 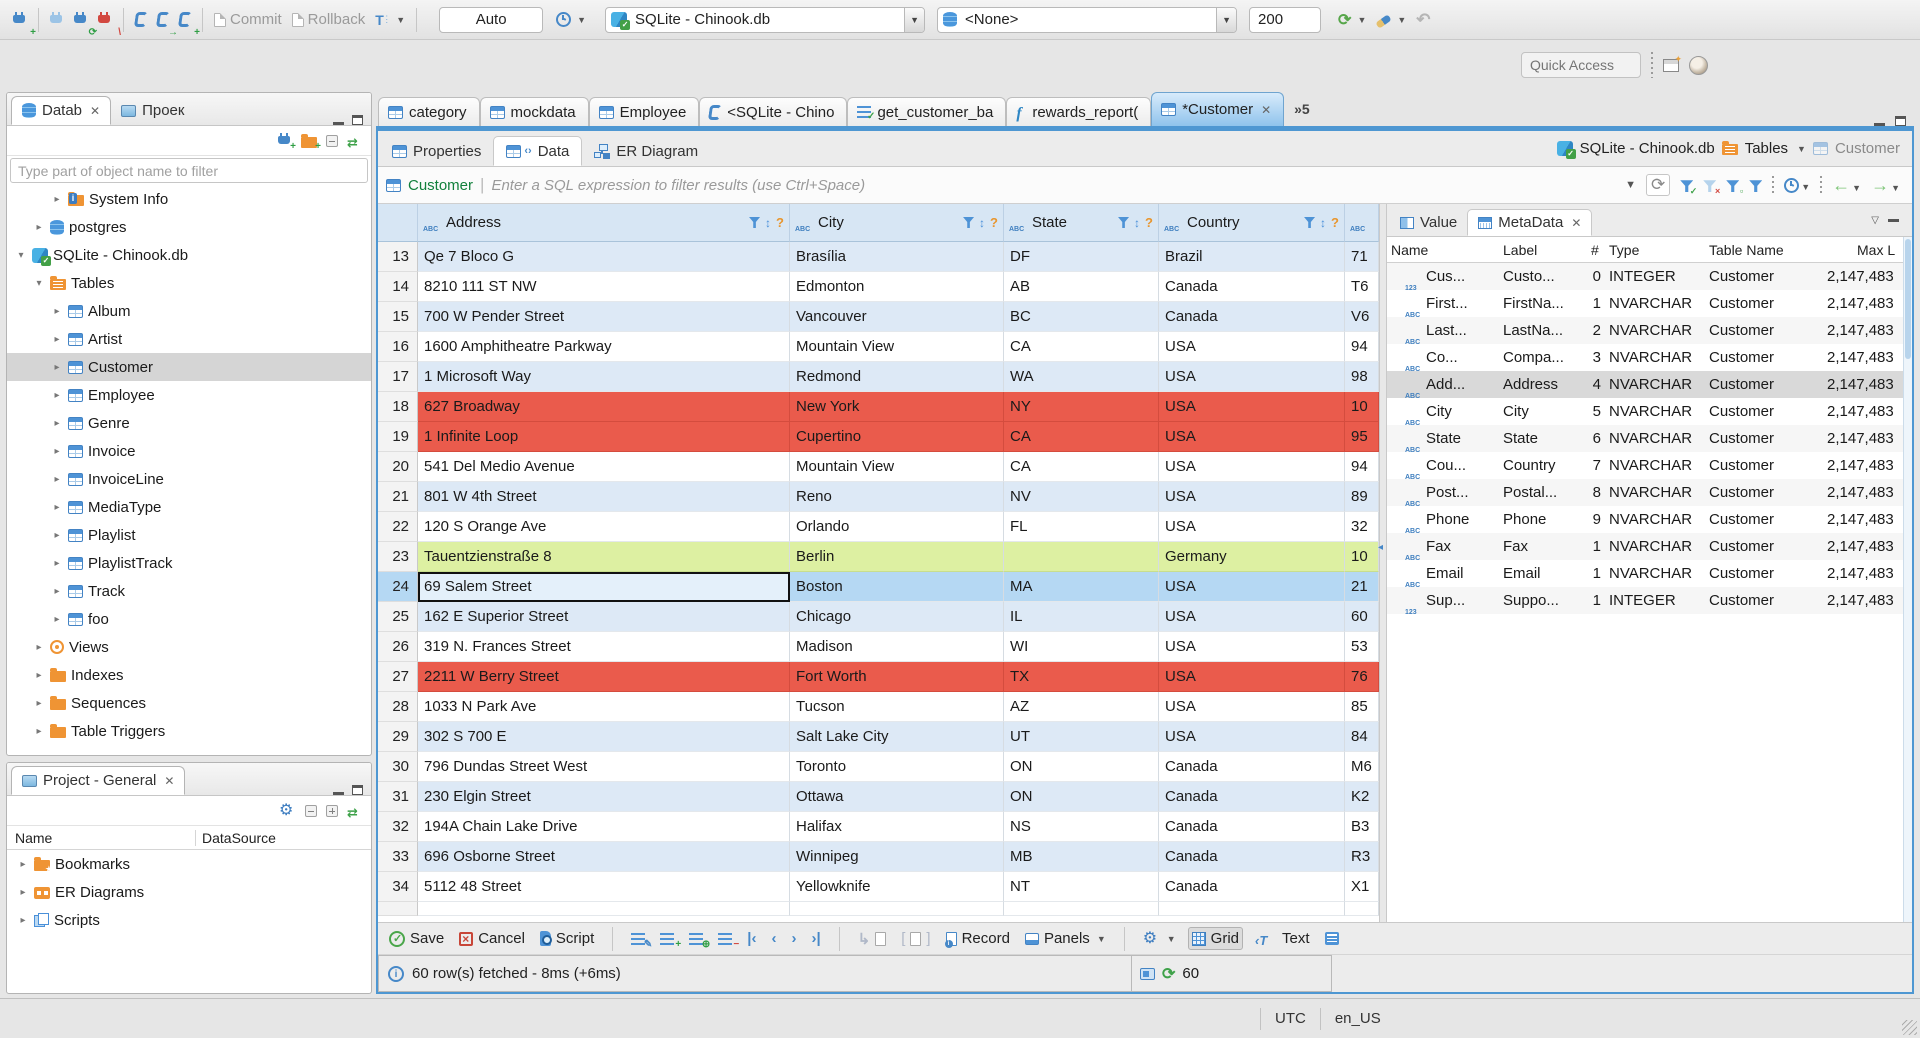 I want to click on collapse-all-icon, so click(x=311, y=810).